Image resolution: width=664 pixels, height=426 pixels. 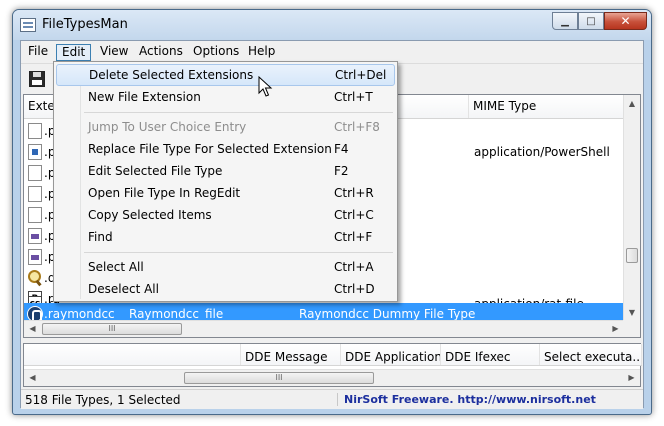 What do you see at coordinates (103, 400) in the screenshot?
I see `status-count: 518 File Types, 1 Selected` at bounding box center [103, 400].